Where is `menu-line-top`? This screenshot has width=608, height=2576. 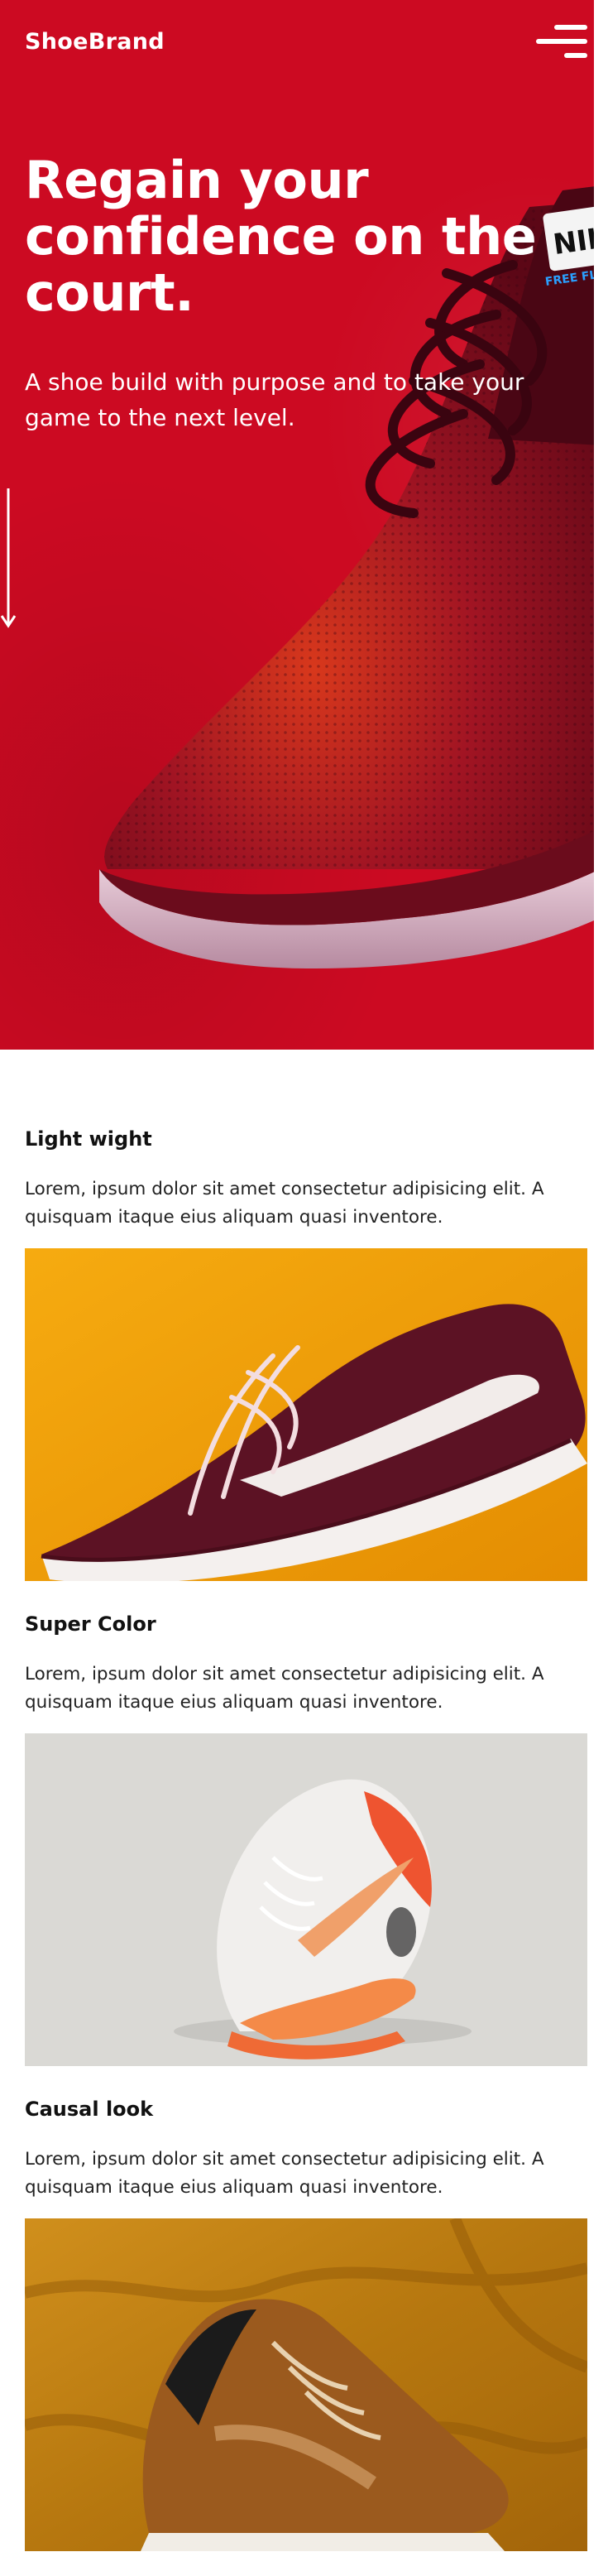 menu-line-top is located at coordinates (570, 27).